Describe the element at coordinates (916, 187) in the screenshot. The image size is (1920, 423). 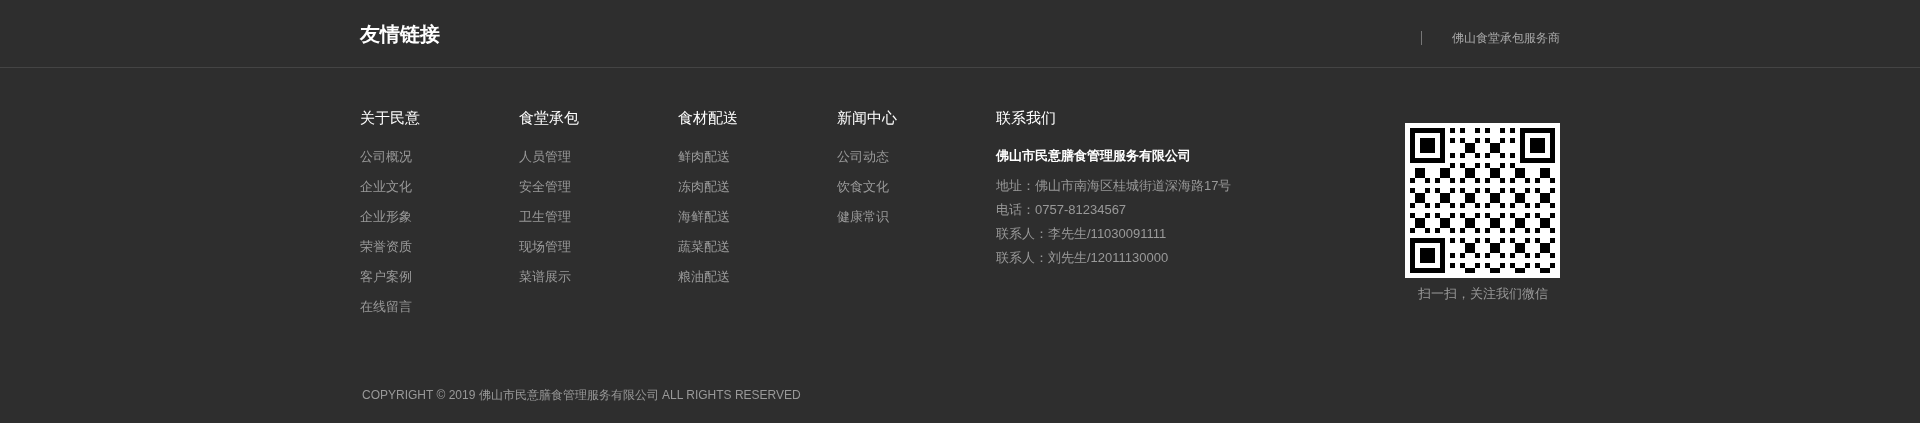
I see `footer-link: 饮食文化` at that location.